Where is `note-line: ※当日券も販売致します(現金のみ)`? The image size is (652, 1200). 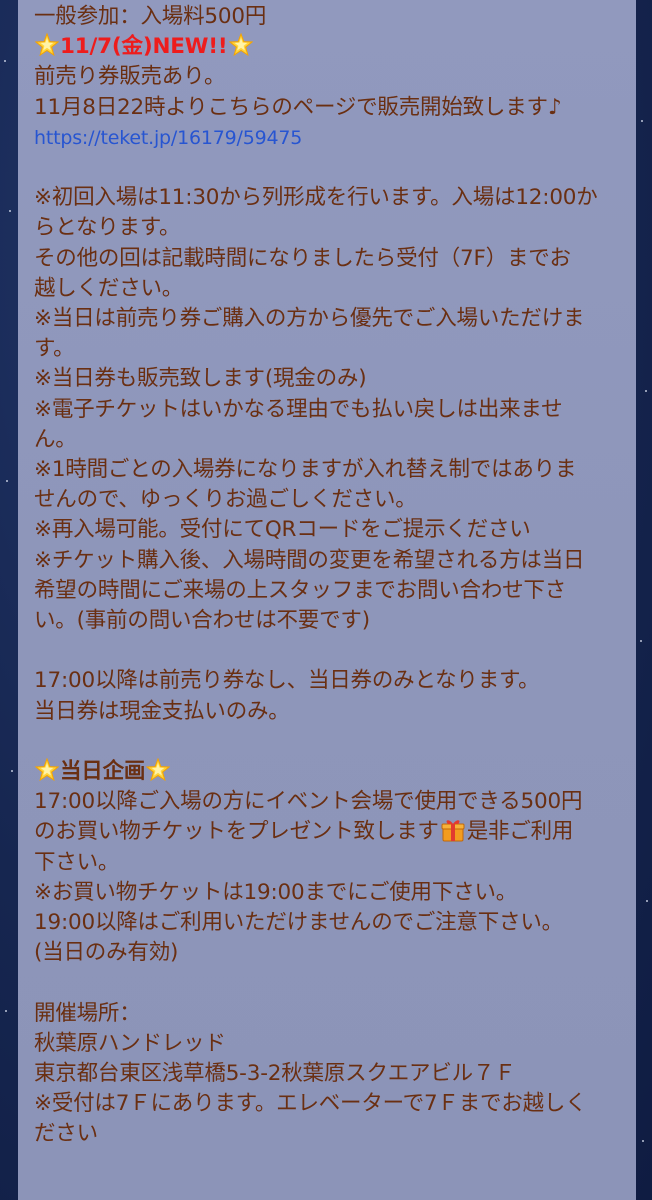
note-line: ※当日券も販売致します(現金のみ) is located at coordinates (200, 379).